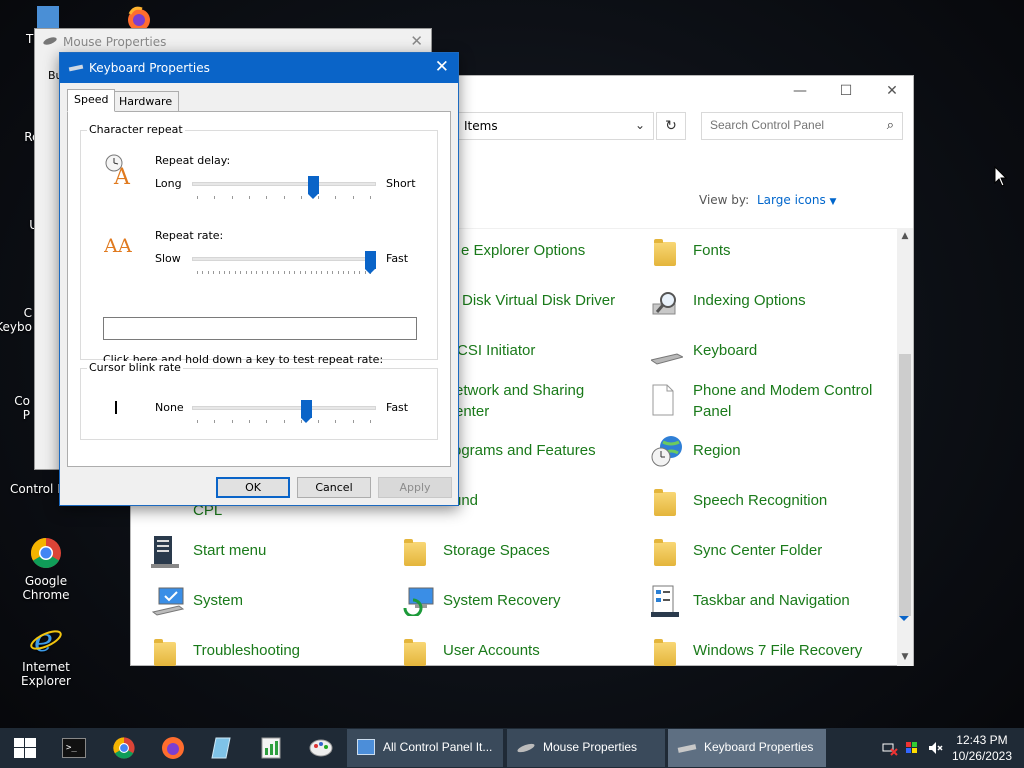 This screenshot has width=1024, height=768. Describe the element at coordinates (222, 748) in the screenshot. I see `notepad-icon` at that location.